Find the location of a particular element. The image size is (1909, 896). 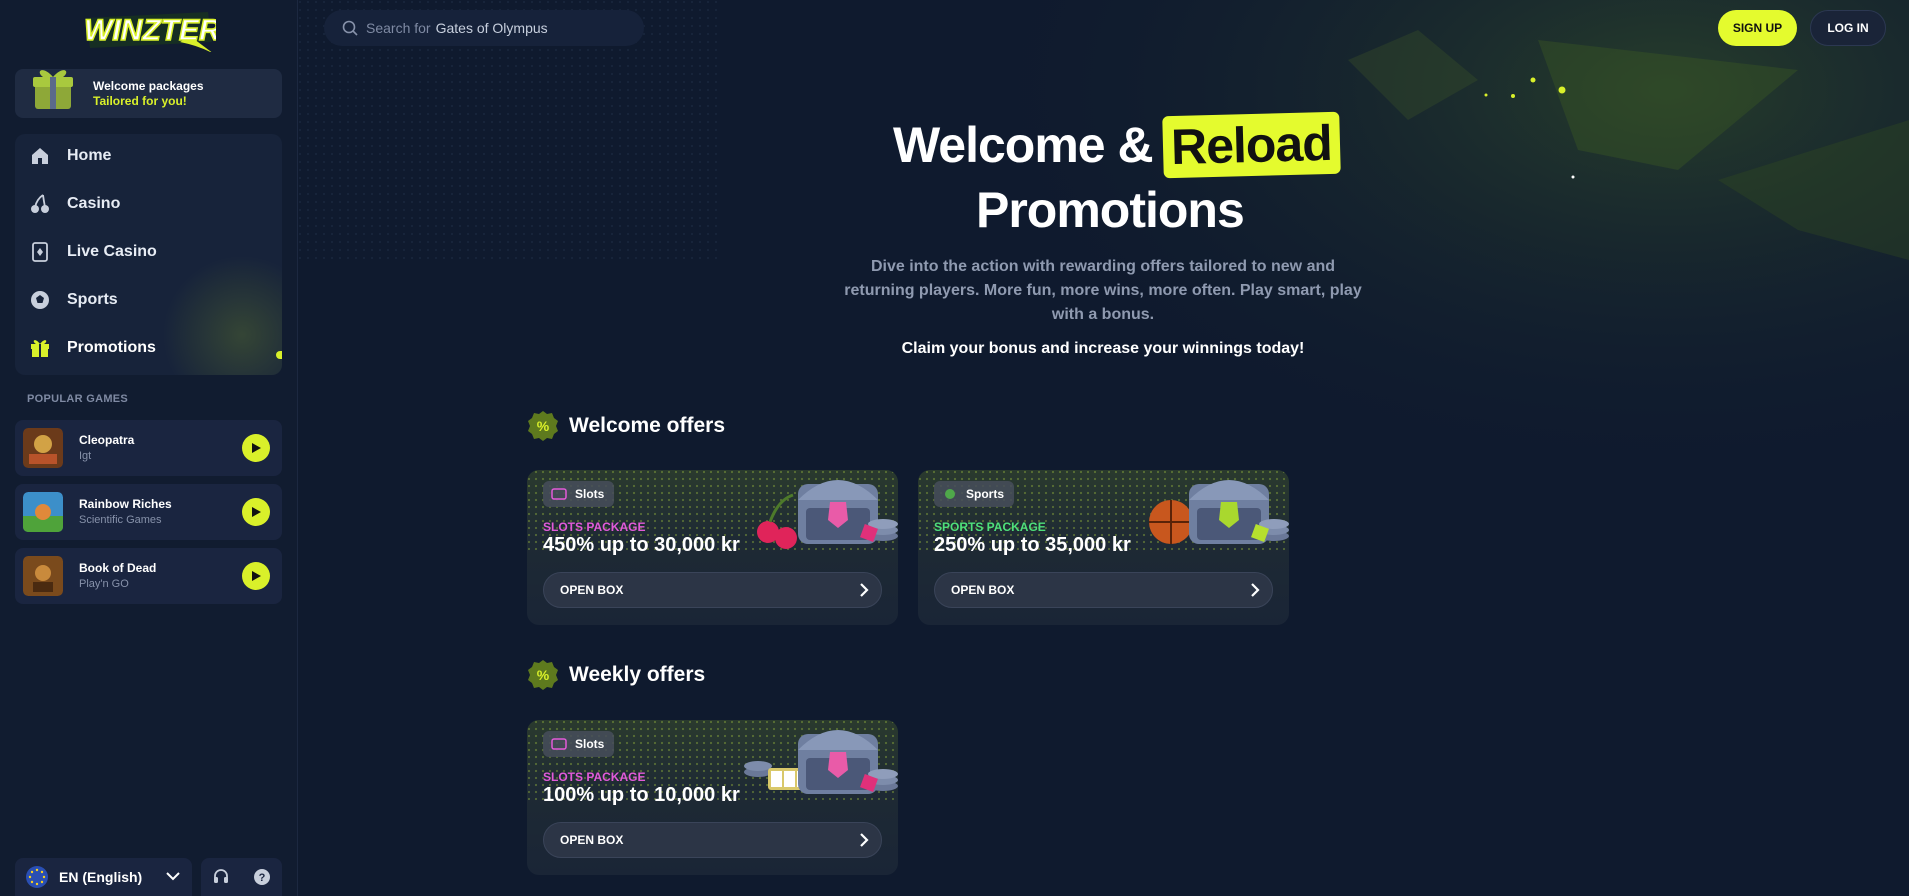

game-row-rainbow-riches: Rainbow Riches Scientific Games is located at coordinates (148, 512).